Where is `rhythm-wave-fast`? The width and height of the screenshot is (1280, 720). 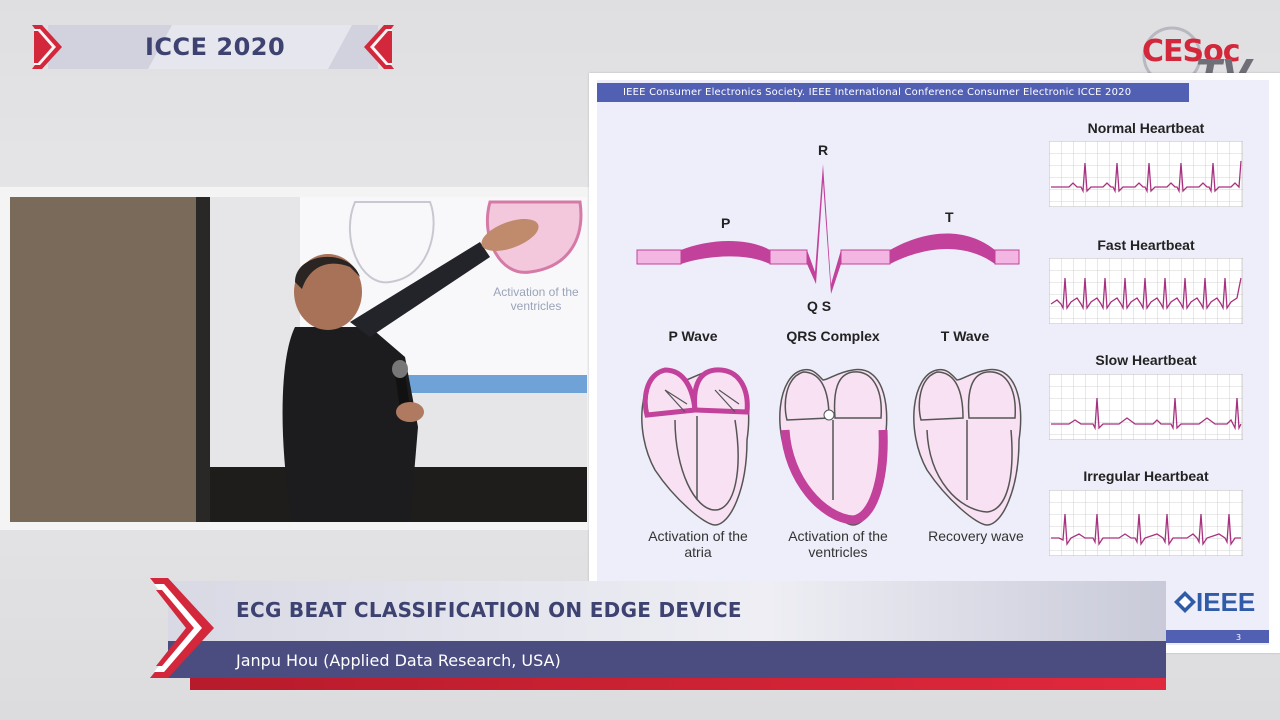
rhythm-wave-fast is located at coordinates (1146, 291).